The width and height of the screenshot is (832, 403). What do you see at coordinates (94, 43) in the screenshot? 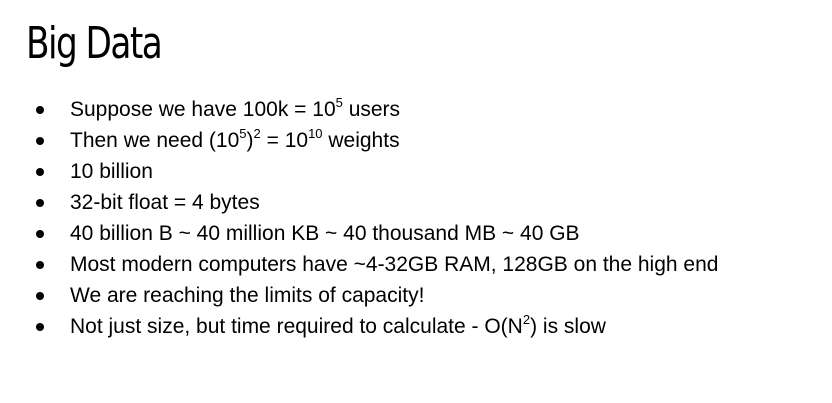
I see `slide-title: Big Data` at bounding box center [94, 43].